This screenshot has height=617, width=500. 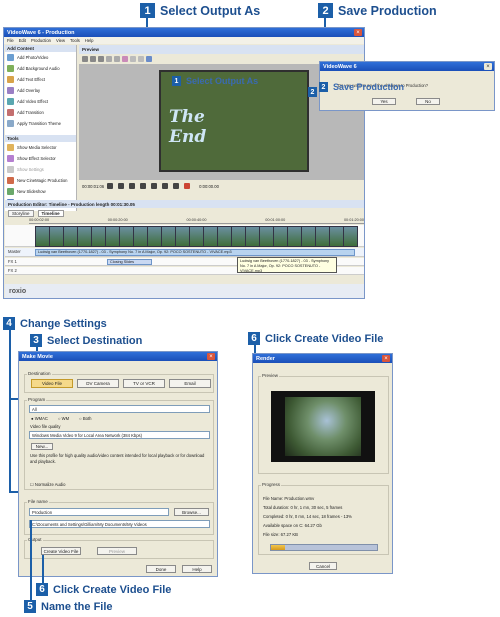 What do you see at coordinates (40, 147) in the screenshot?
I see `sidebar-item-media-selector: Show Media Selector` at bounding box center [40, 147].